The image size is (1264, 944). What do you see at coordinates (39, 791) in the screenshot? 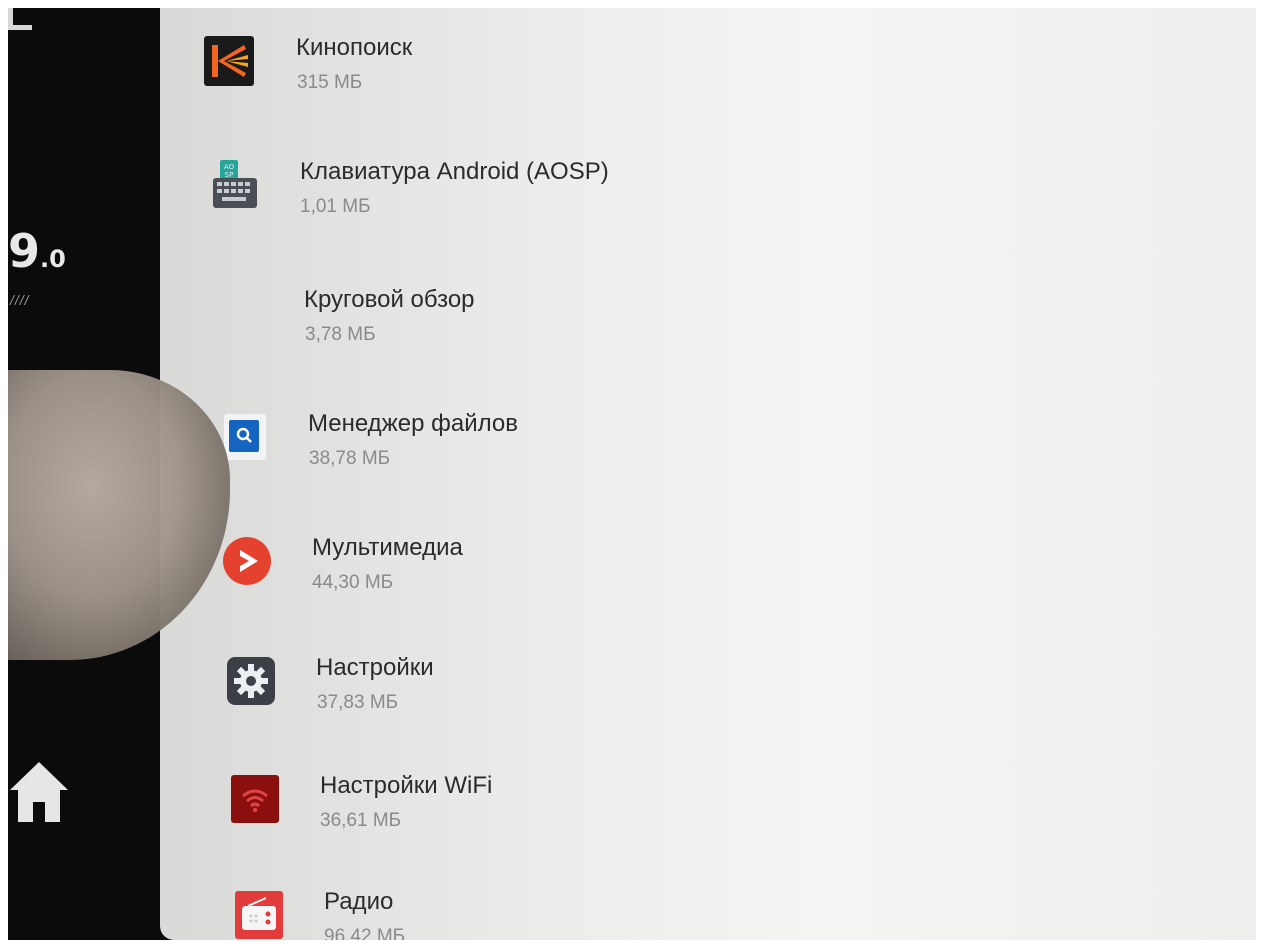
I see `home-icon` at bounding box center [39, 791].